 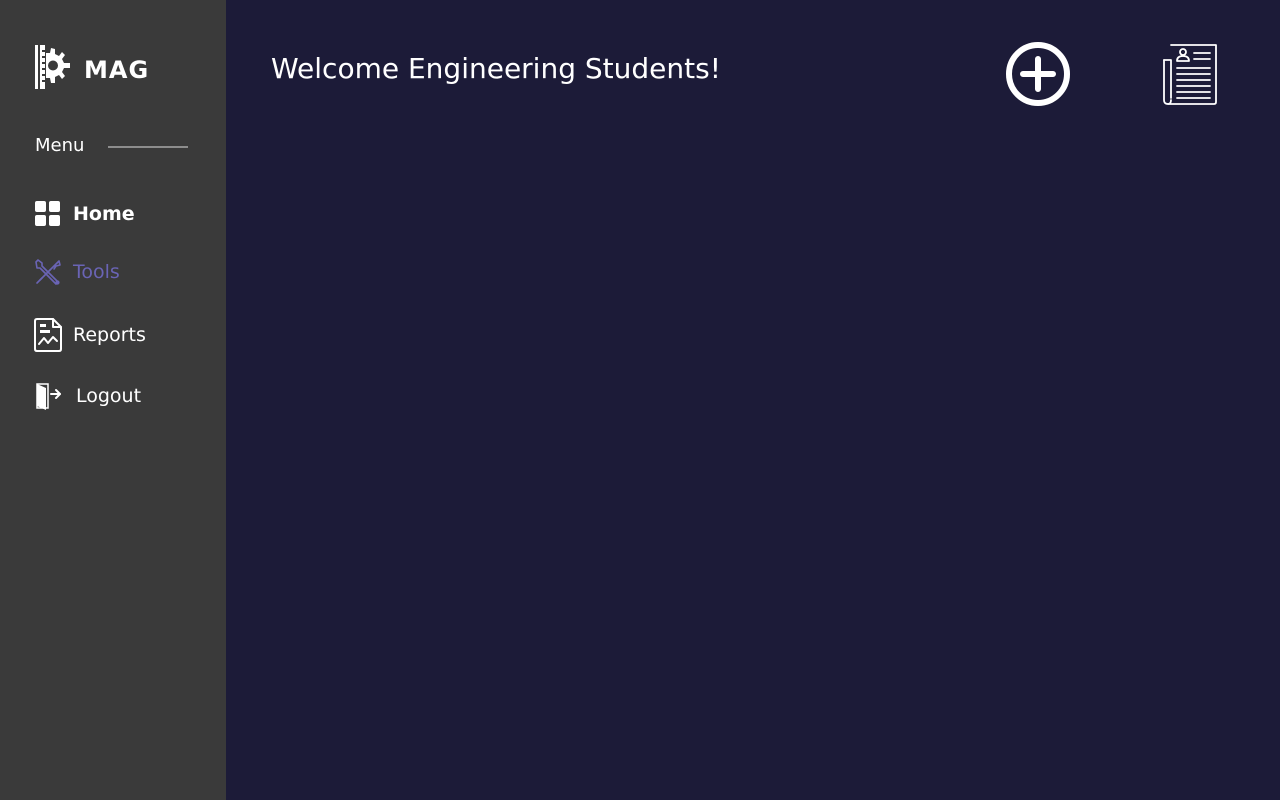 What do you see at coordinates (148, 146) in the screenshot?
I see `menu-divider` at bounding box center [148, 146].